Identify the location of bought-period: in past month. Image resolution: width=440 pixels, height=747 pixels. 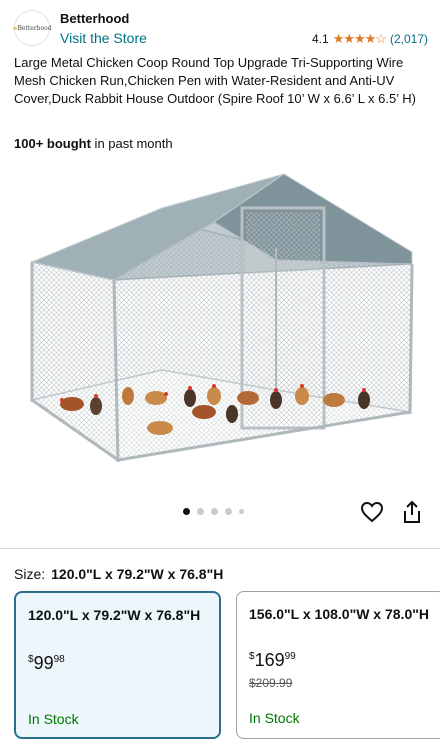
(131, 143).